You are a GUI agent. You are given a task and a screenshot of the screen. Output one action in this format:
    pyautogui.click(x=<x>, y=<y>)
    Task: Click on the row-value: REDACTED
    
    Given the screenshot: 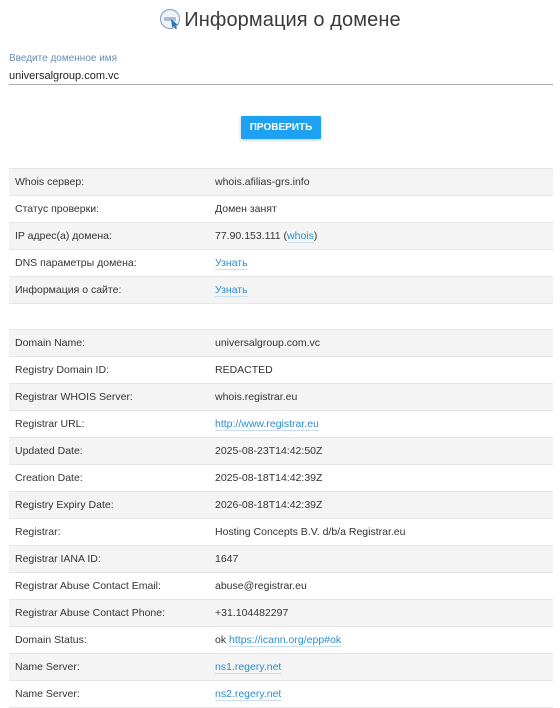 What is the action you would take?
    pyautogui.click(x=381, y=370)
    